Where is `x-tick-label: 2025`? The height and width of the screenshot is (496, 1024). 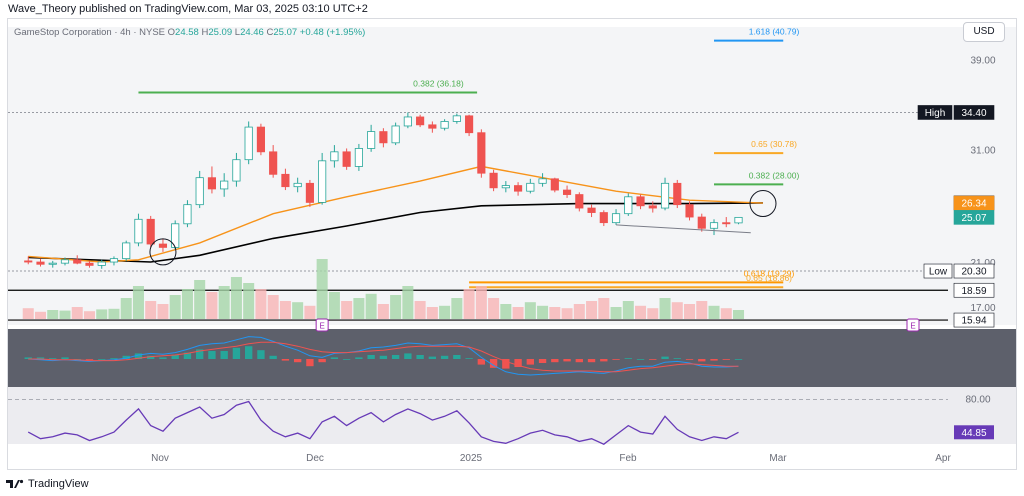
x-tick-label: 2025 is located at coordinates (471, 458).